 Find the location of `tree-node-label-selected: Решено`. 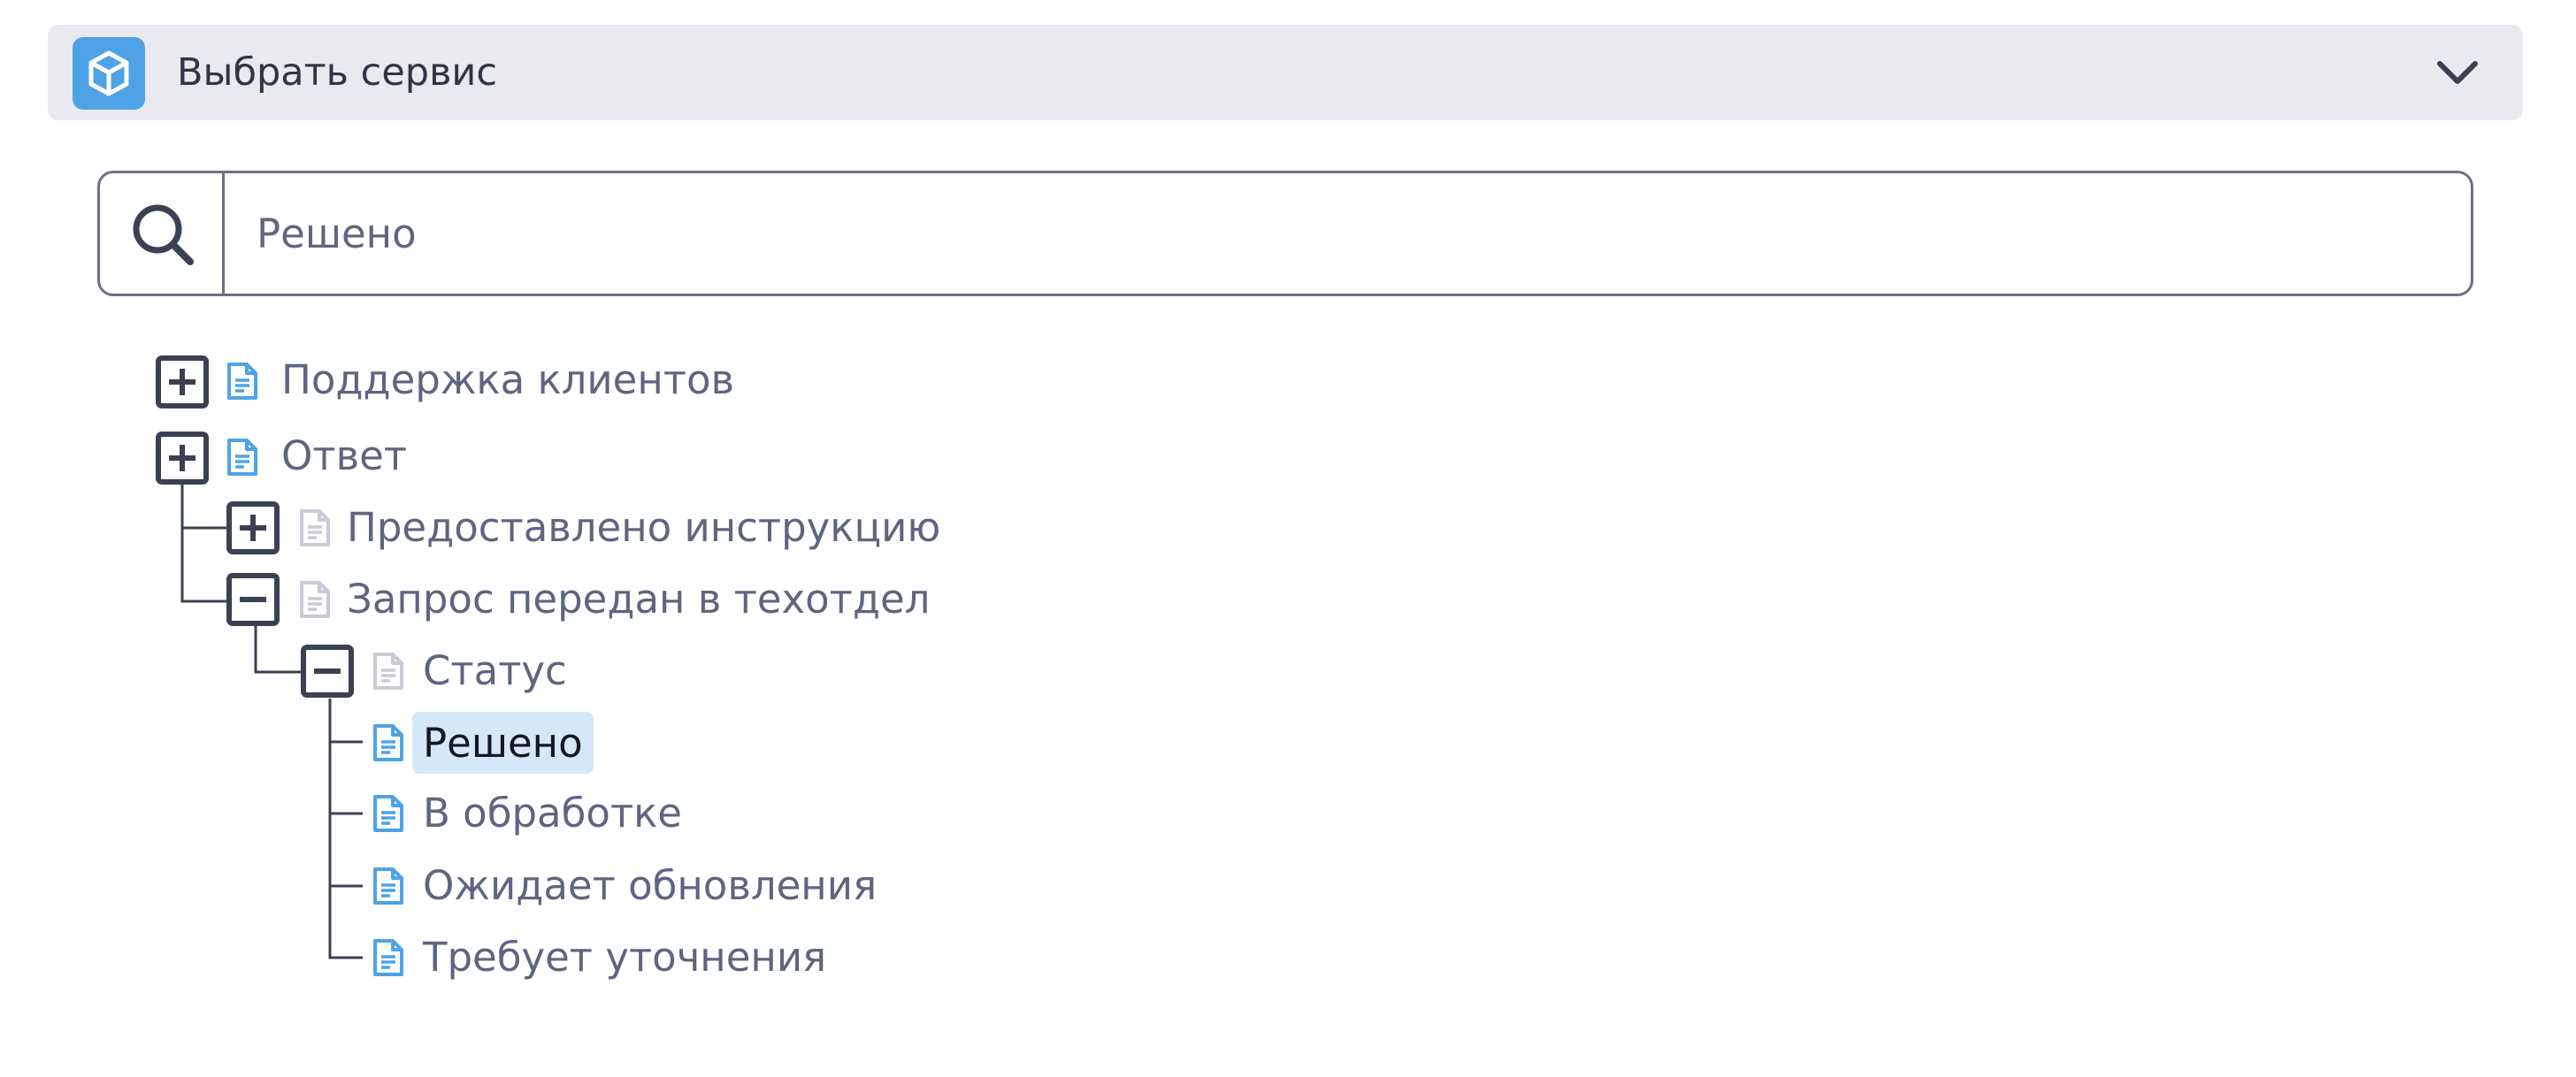

tree-node-label-selected: Решено is located at coordinates (503, 743).